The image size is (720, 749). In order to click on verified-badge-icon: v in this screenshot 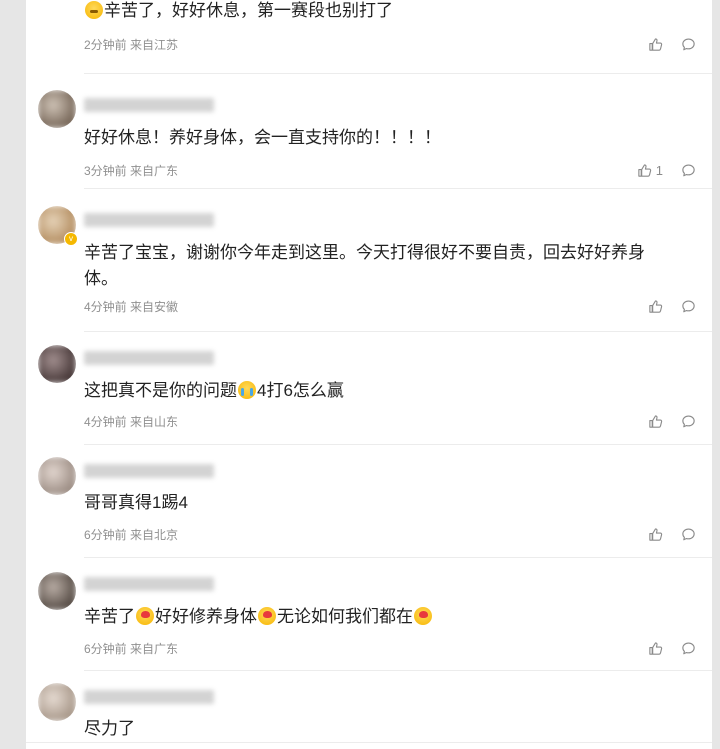, I will do `click(71, 239)`.